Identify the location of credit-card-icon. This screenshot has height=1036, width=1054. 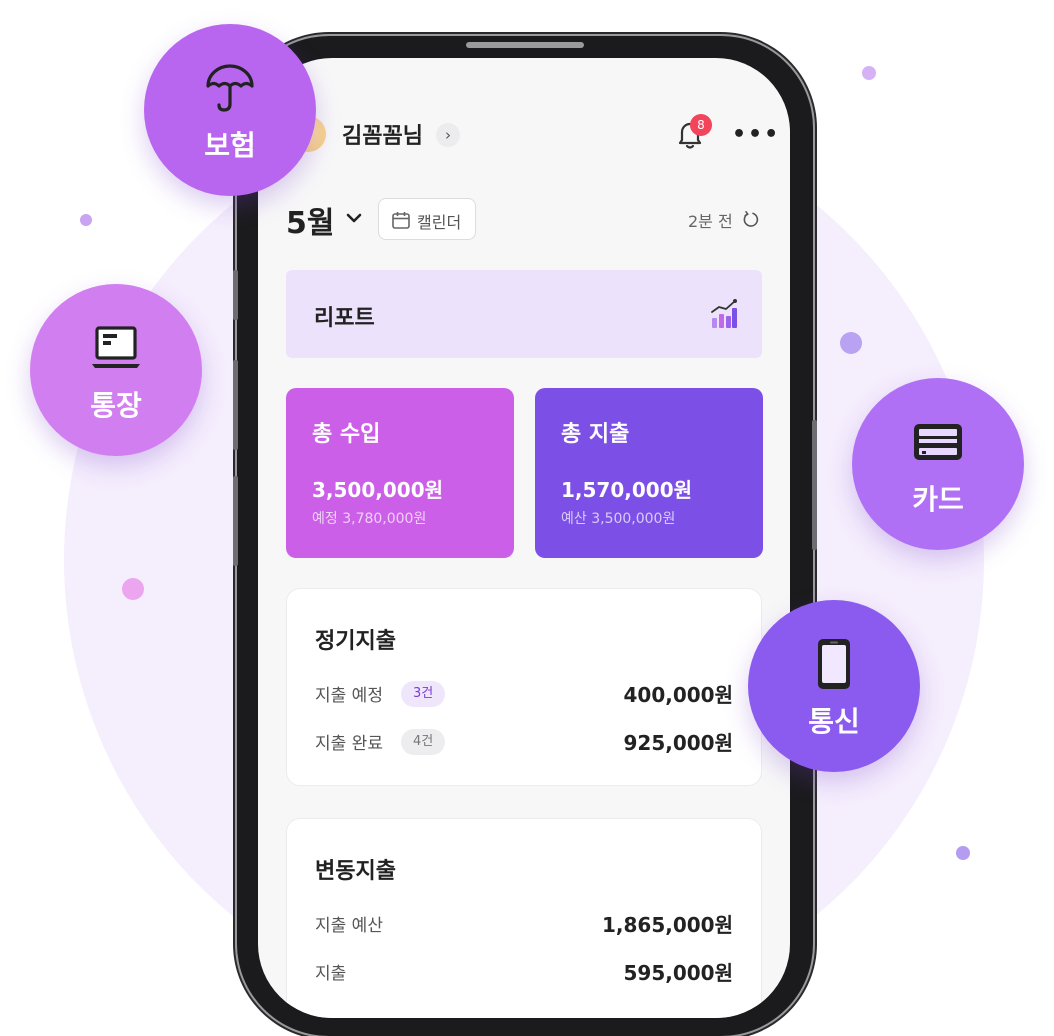
(938, 442).